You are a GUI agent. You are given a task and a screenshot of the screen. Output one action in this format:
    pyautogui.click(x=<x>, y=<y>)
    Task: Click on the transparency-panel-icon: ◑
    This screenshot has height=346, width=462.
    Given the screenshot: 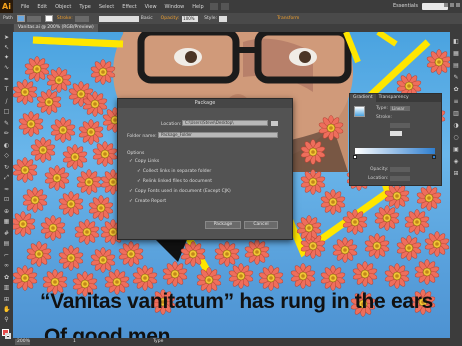 What is the action you would take?
    pyautogui.click(x=456, y=125)
    